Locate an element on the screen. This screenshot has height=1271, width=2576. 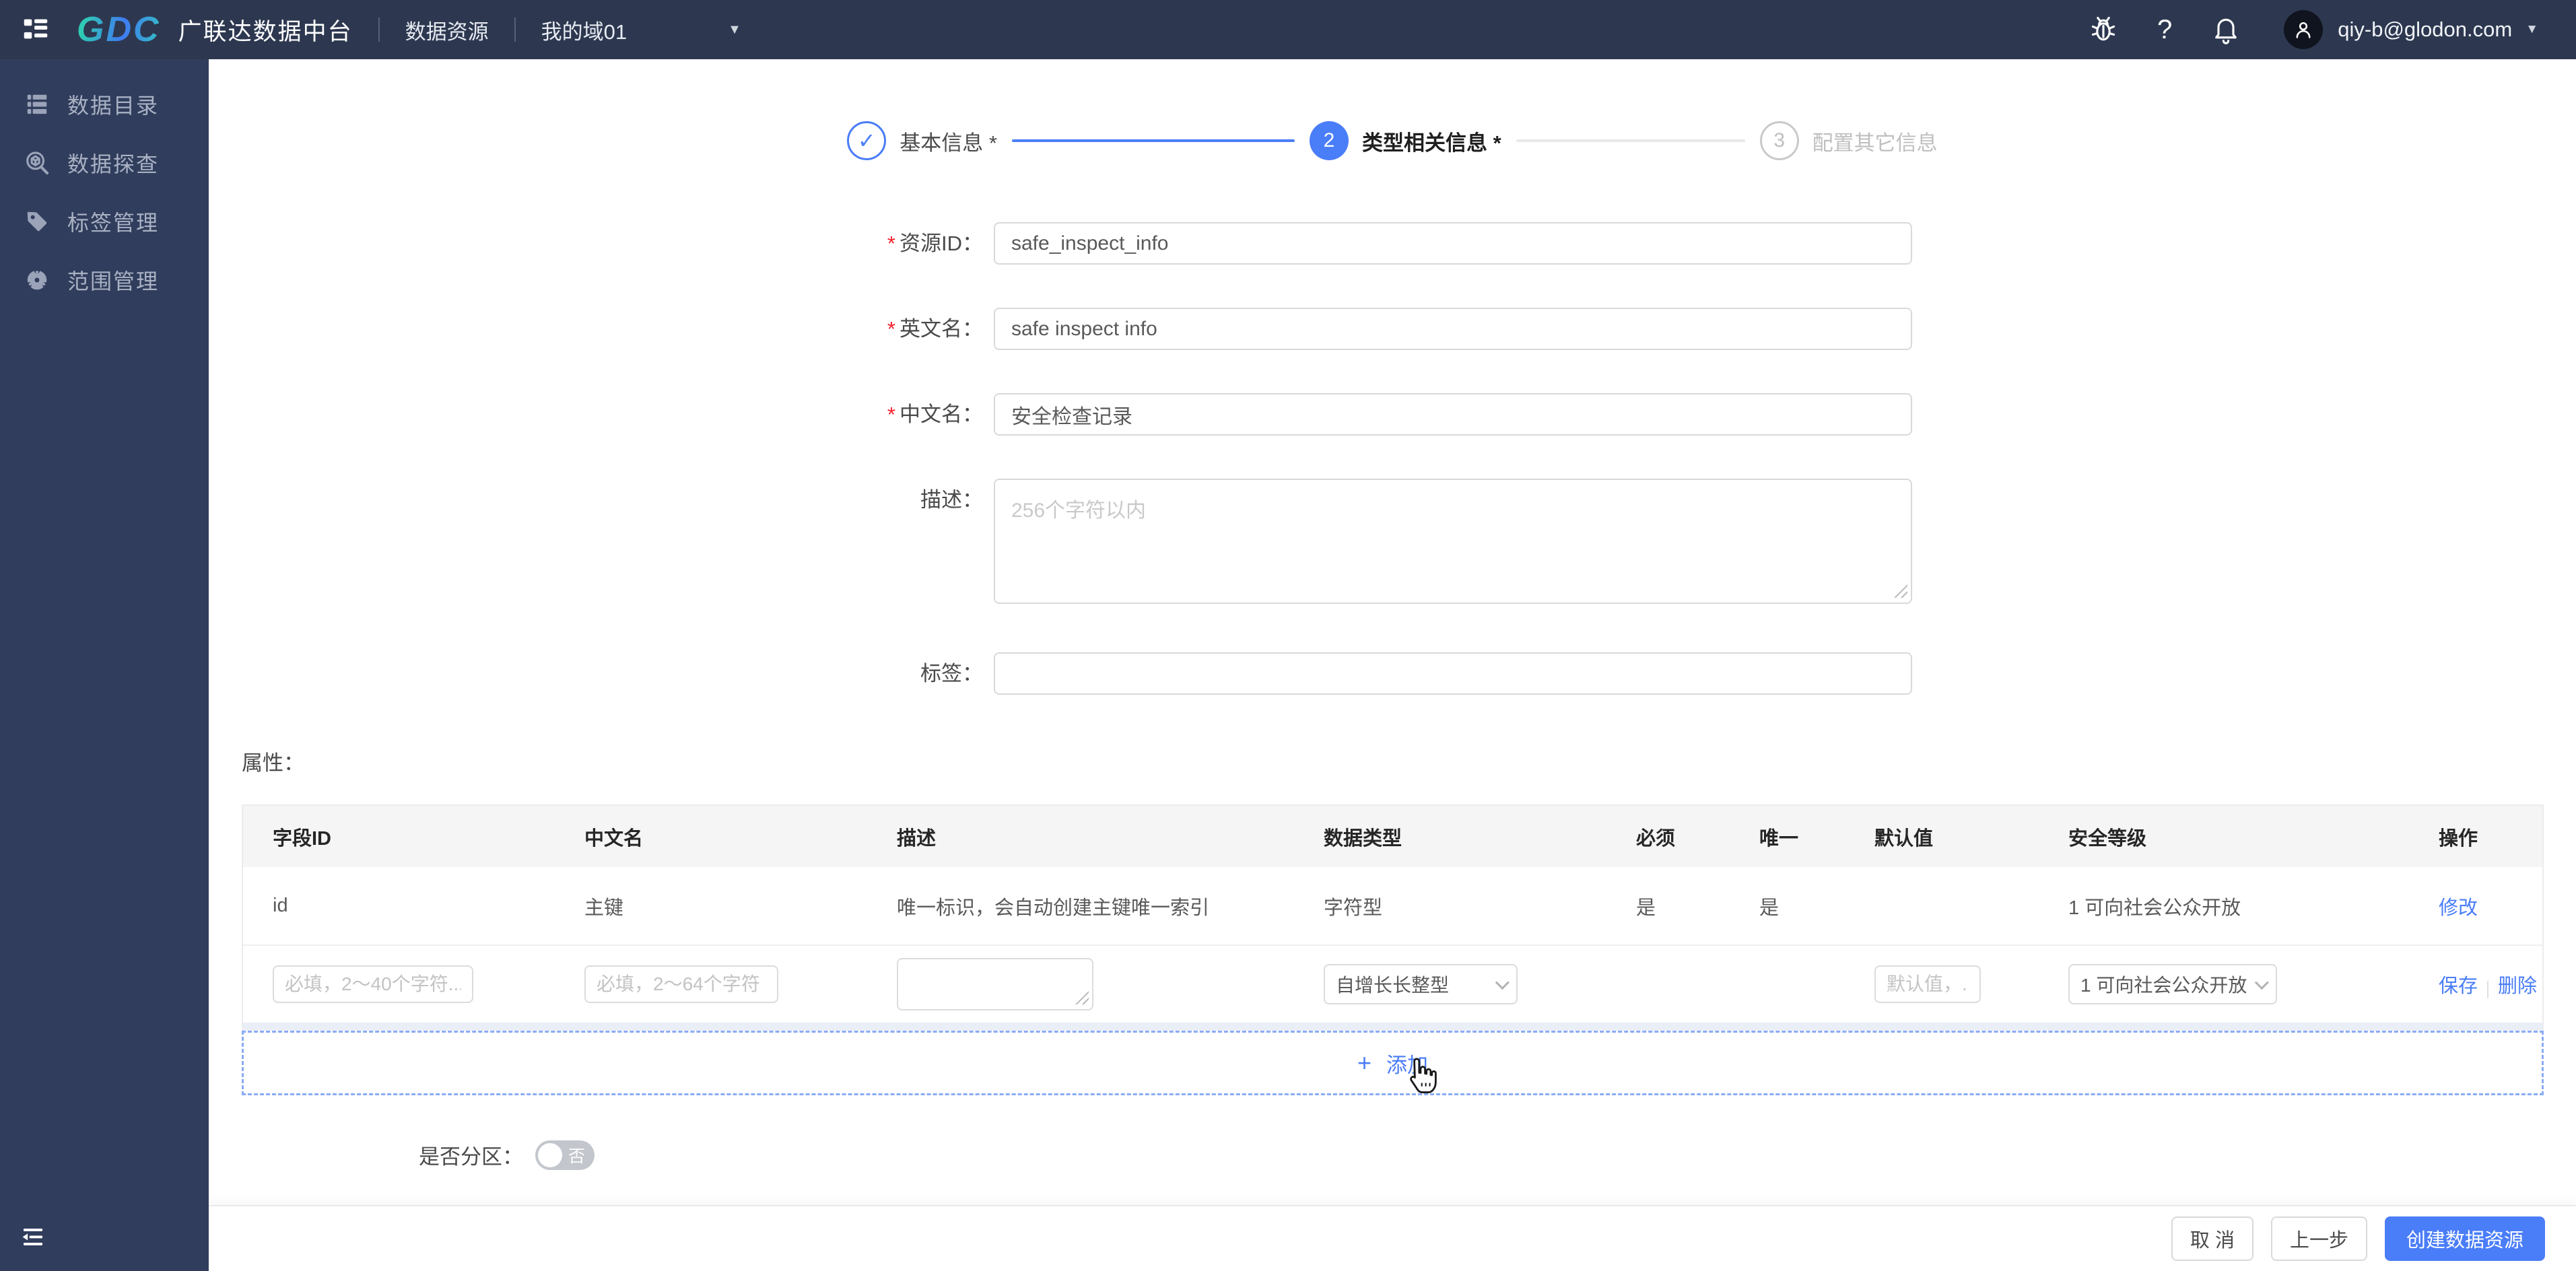
step-label: 配置其它信息 is located at coordinates (1875, 143).